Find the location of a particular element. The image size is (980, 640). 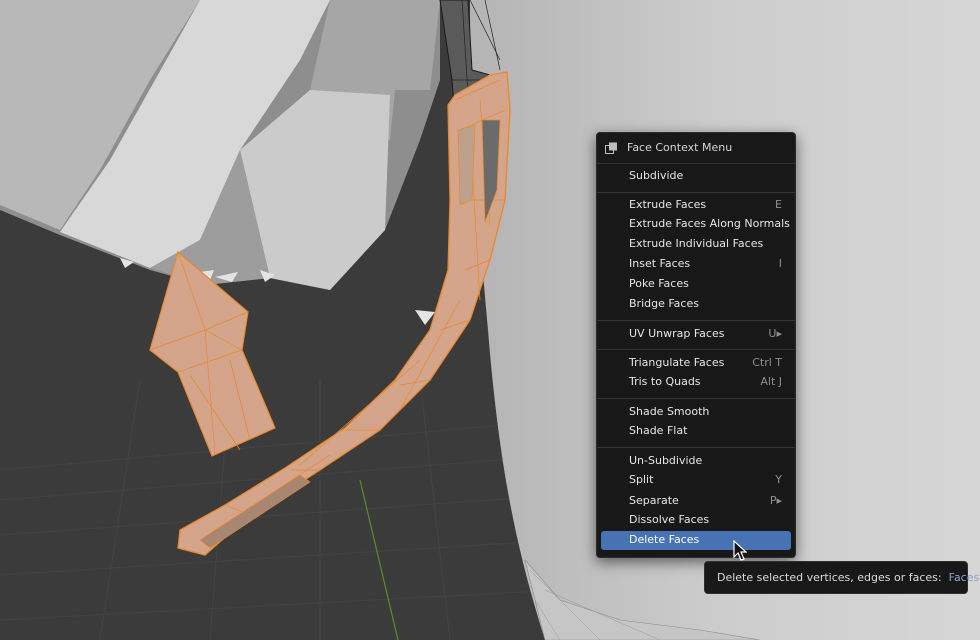

menu-item-uv-unwrap-faces: UV Unwrap Faces U▸ is located at coordinates (696, 334).